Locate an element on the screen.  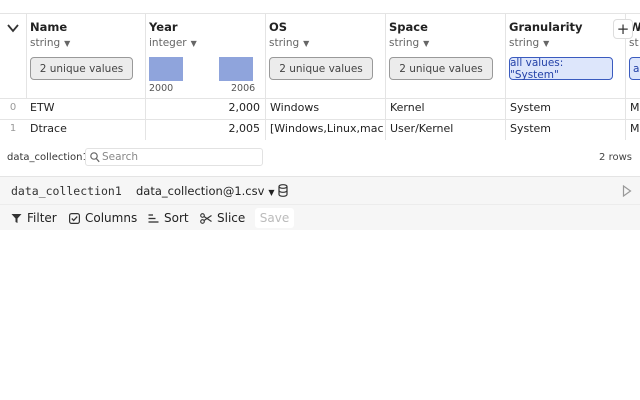
cell-os: [Windows,Linux,macOS] is located at coordinates (327, 128).